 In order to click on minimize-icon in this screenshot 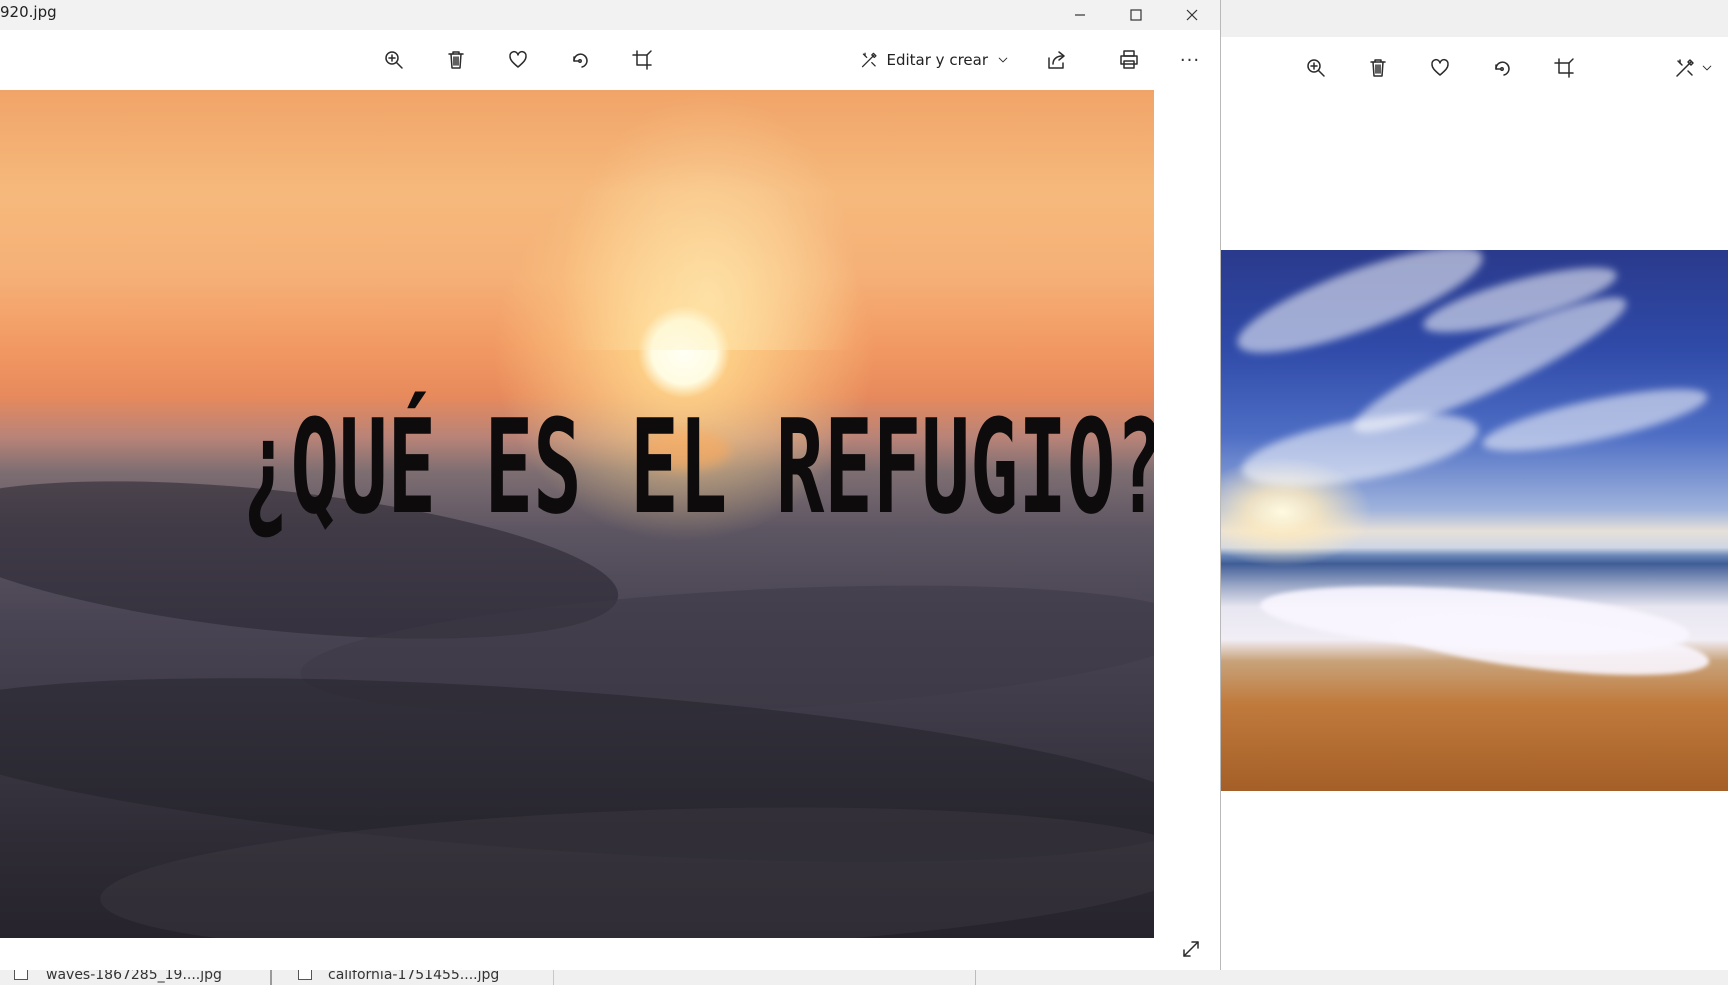, I will do `click(1080, 15)`.